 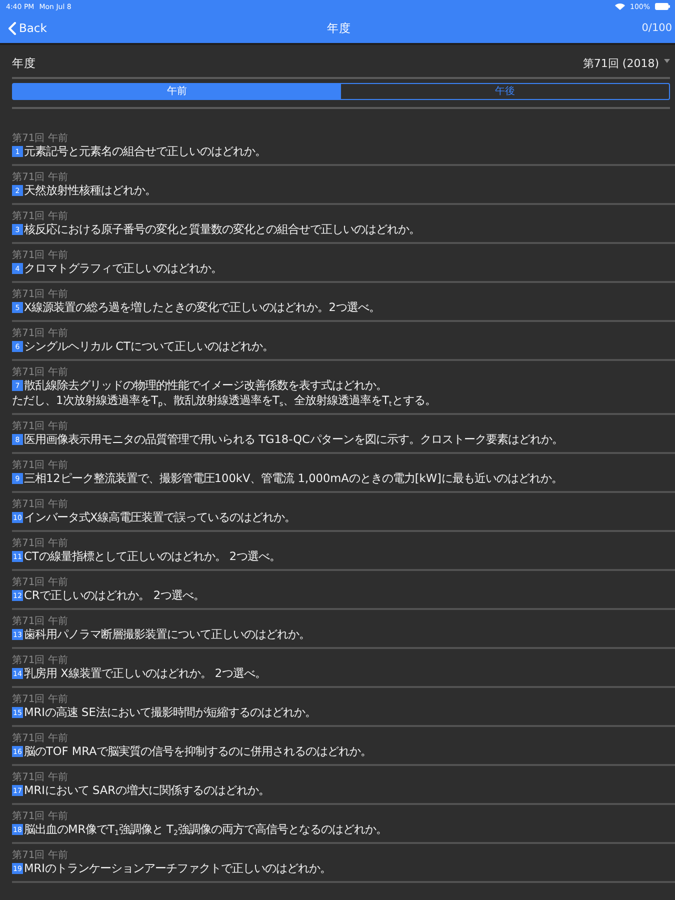 I want to click on filter-label: 年度, so click(x=24, y=63).